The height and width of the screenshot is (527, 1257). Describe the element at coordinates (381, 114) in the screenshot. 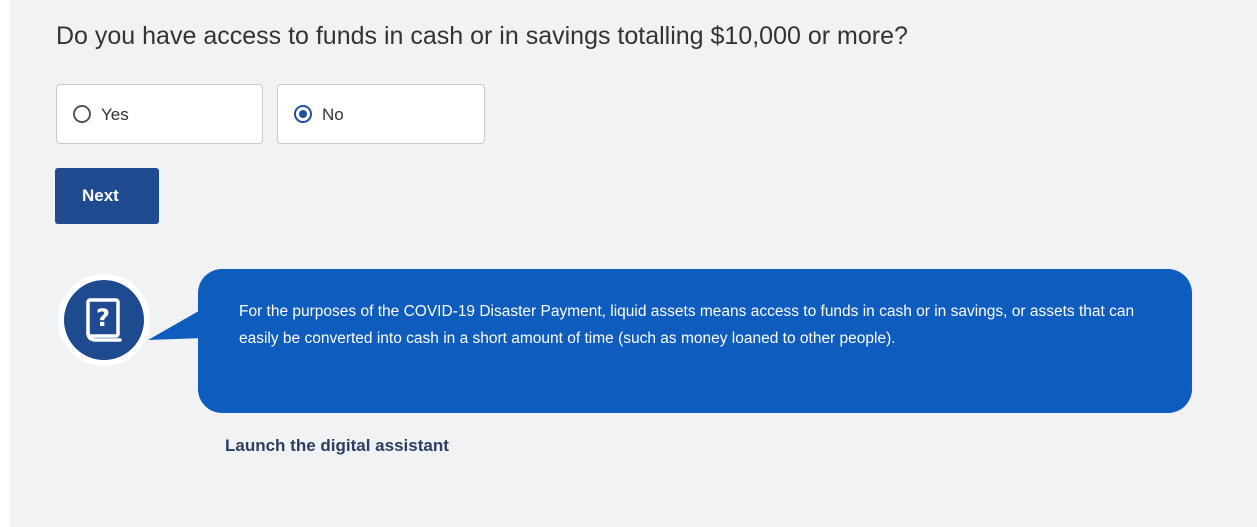

I see `option-no: No` at that location.